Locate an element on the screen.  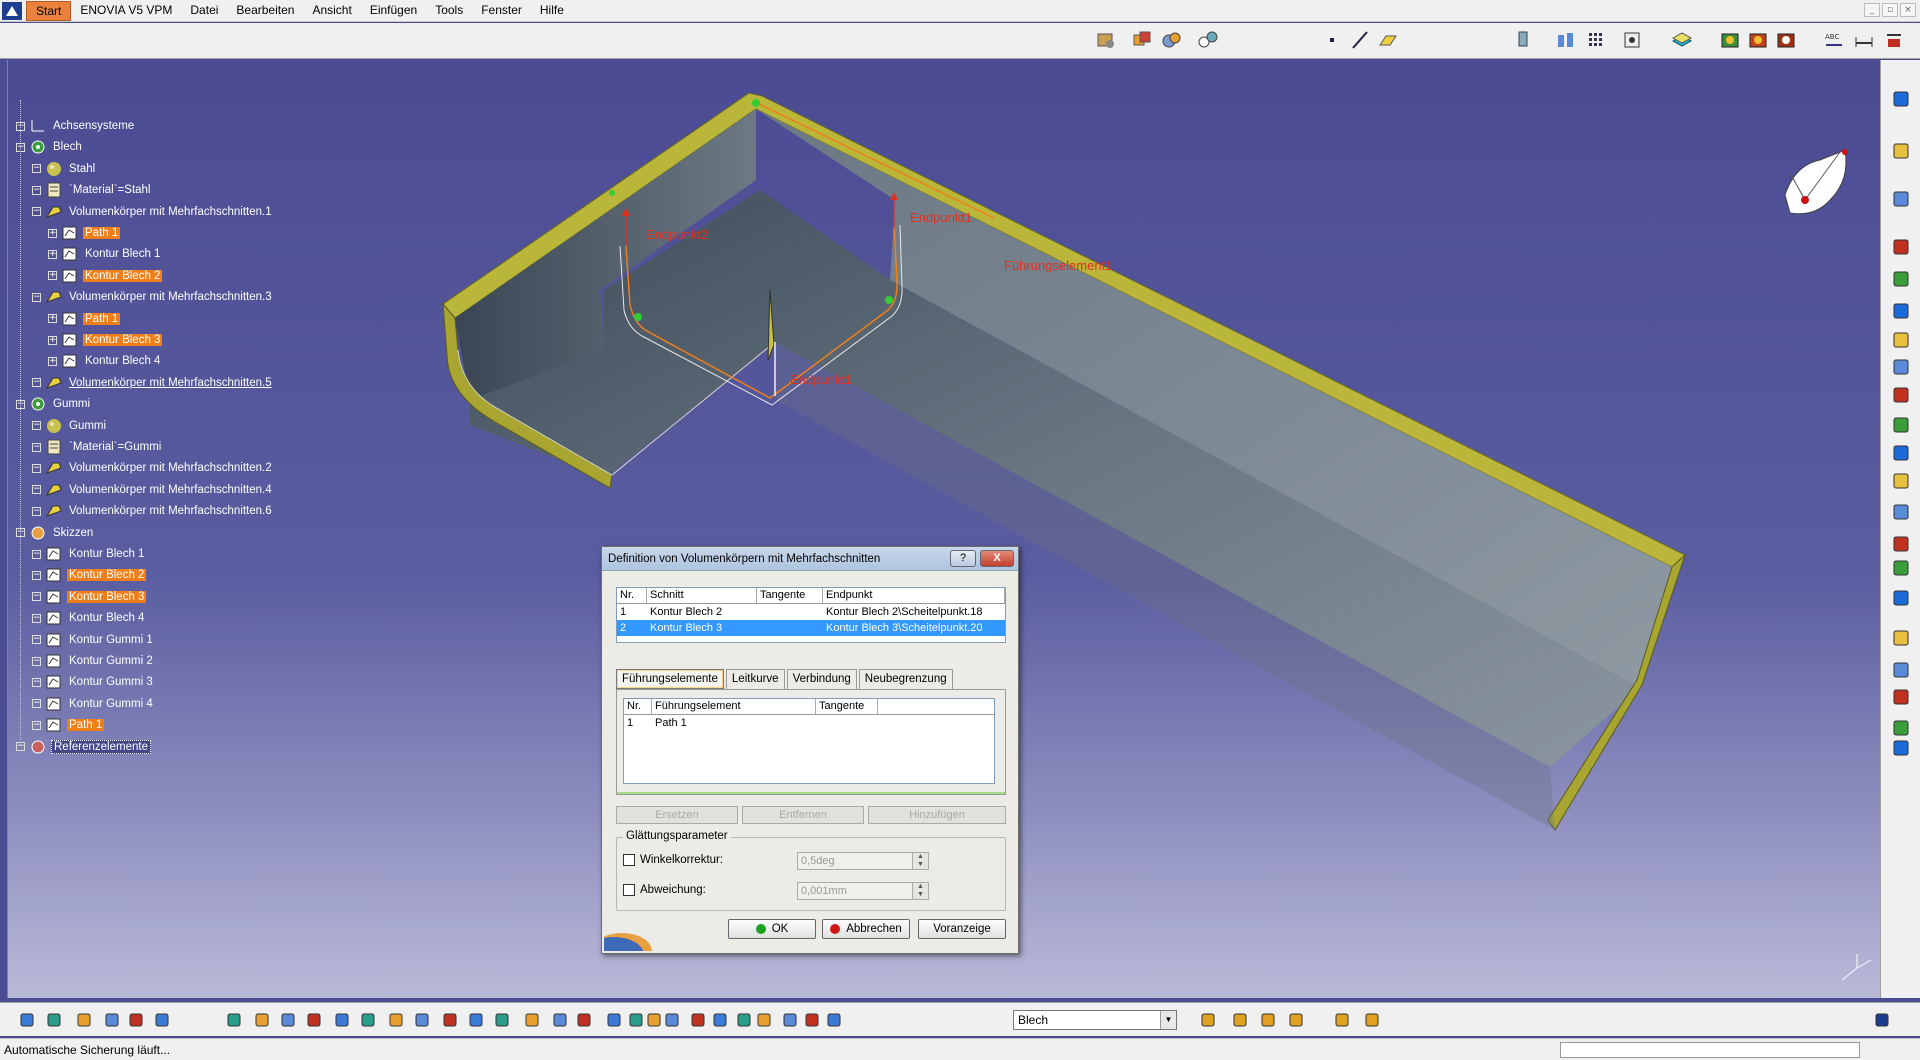
sketch-tool-icon is located at coordinates (1901, 199).